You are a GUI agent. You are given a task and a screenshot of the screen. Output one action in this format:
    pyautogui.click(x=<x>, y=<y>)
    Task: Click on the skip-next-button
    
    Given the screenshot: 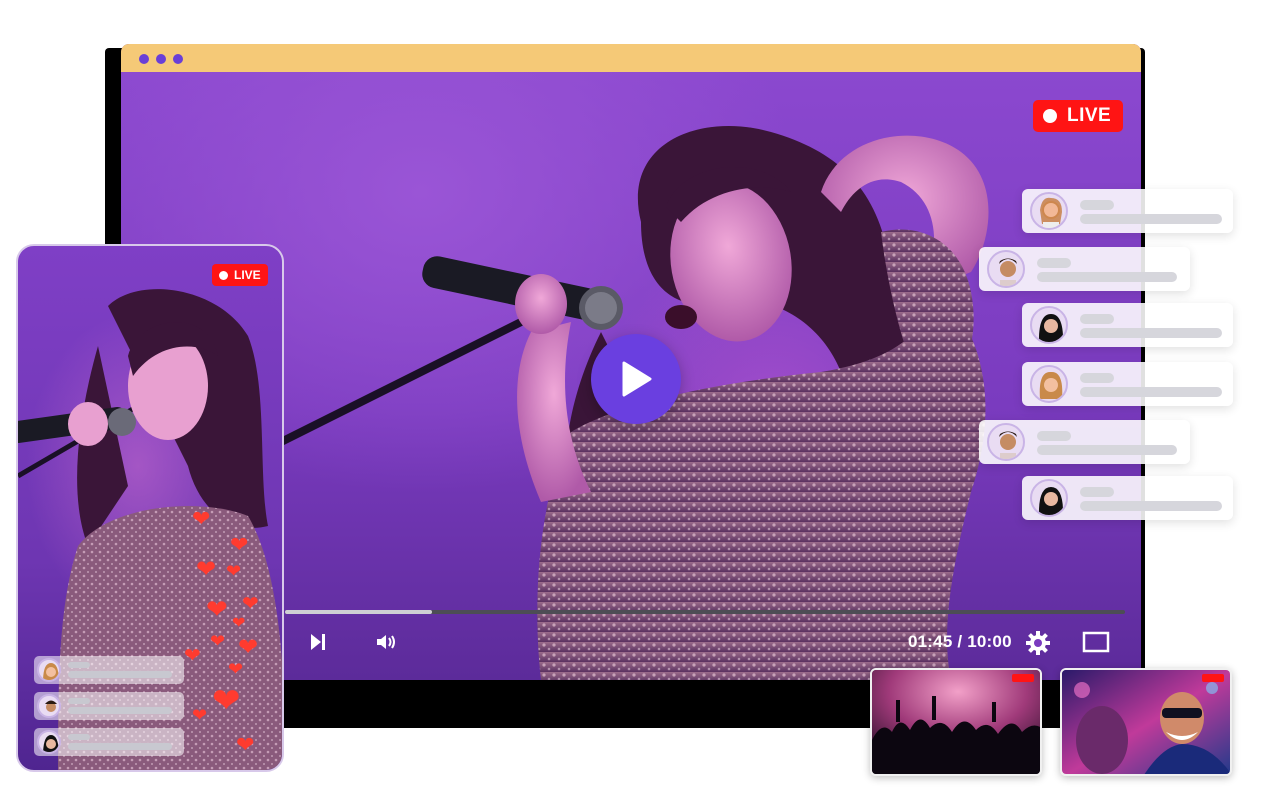 What is the action you would take?
    pyautogui.click(x=318, y=644)
    